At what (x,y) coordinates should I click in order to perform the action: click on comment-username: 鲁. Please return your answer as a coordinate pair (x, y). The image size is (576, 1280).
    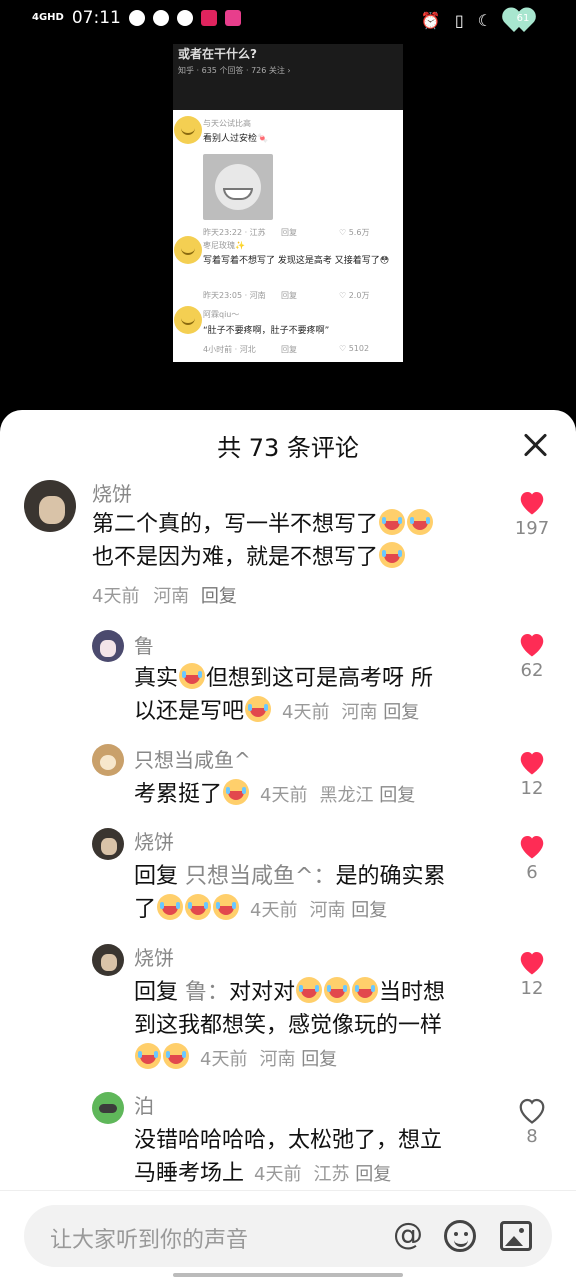
    Looking at the image, I should click on (144, 644).